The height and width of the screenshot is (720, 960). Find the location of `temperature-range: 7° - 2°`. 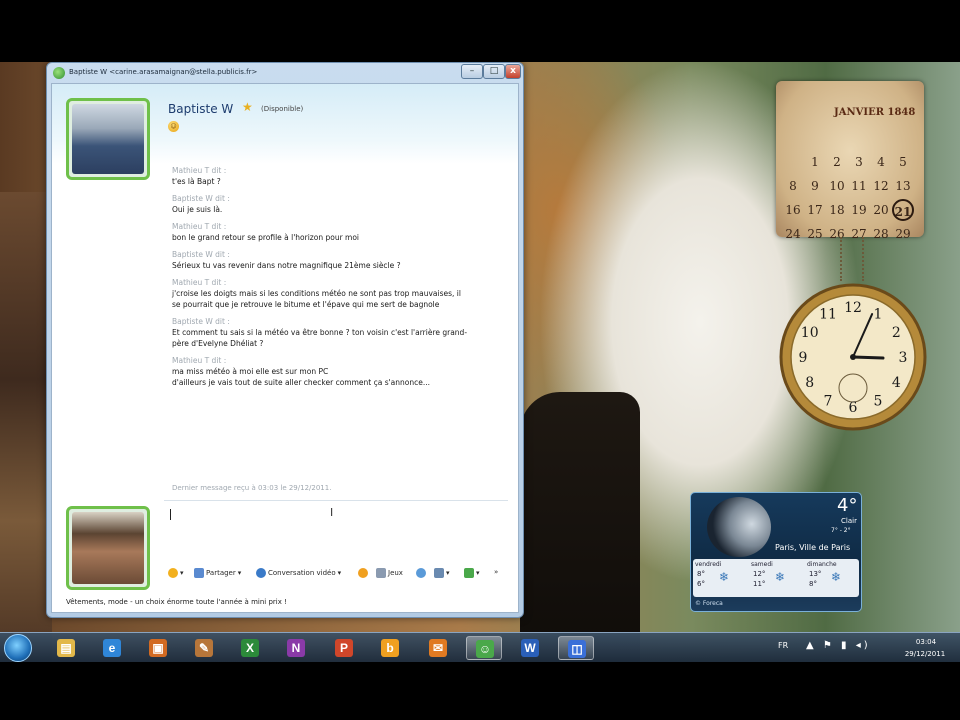

temperature-range: 7° - 2° is located at coordinates (841, 530).